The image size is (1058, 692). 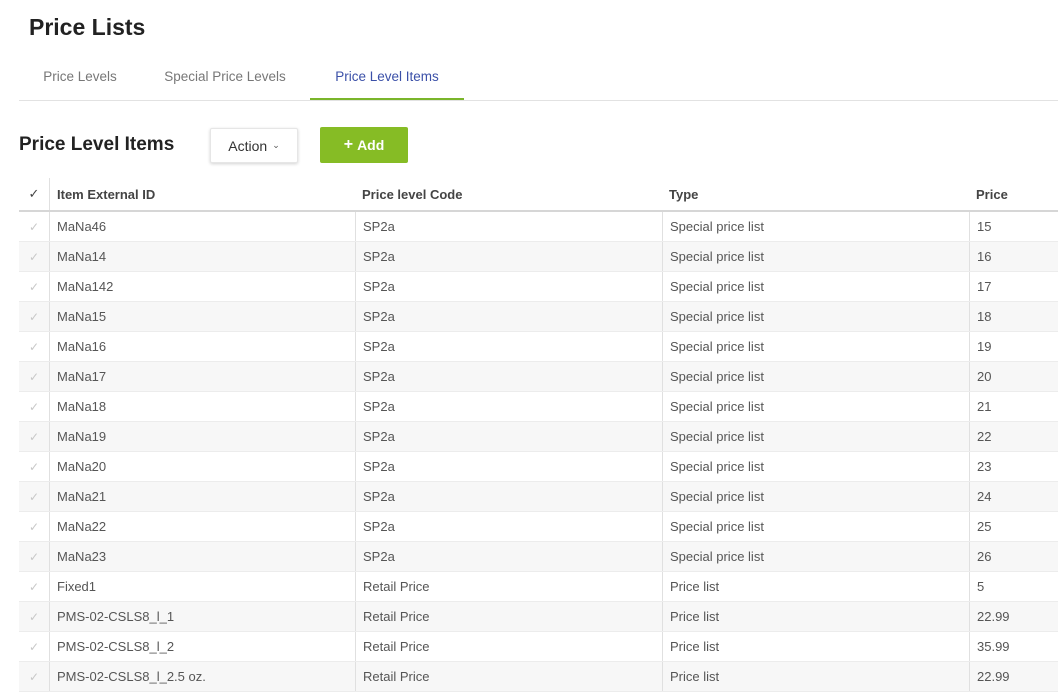 I want to click on cell-price: 22, so click(x=1013, y=436).